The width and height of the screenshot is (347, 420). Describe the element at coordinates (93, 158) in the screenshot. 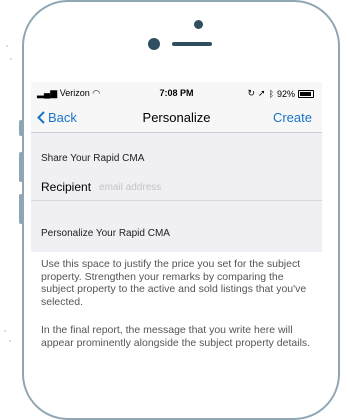

I see `share-section-header: Share Your Rapid CMA` at that location.